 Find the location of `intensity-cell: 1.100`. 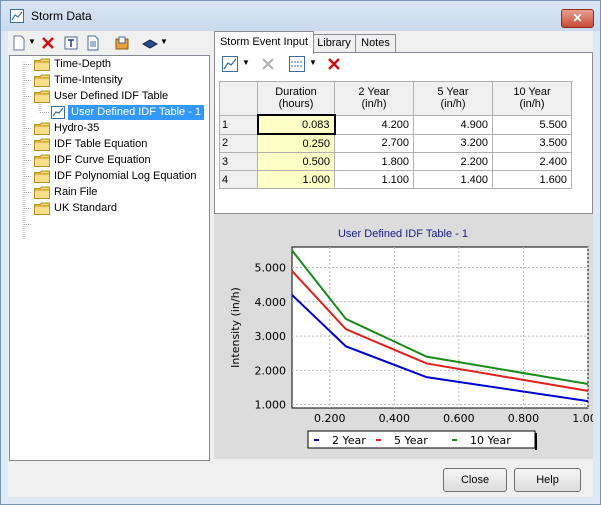

intensity-cell: 1.100 is located at coordinates (374, 179).